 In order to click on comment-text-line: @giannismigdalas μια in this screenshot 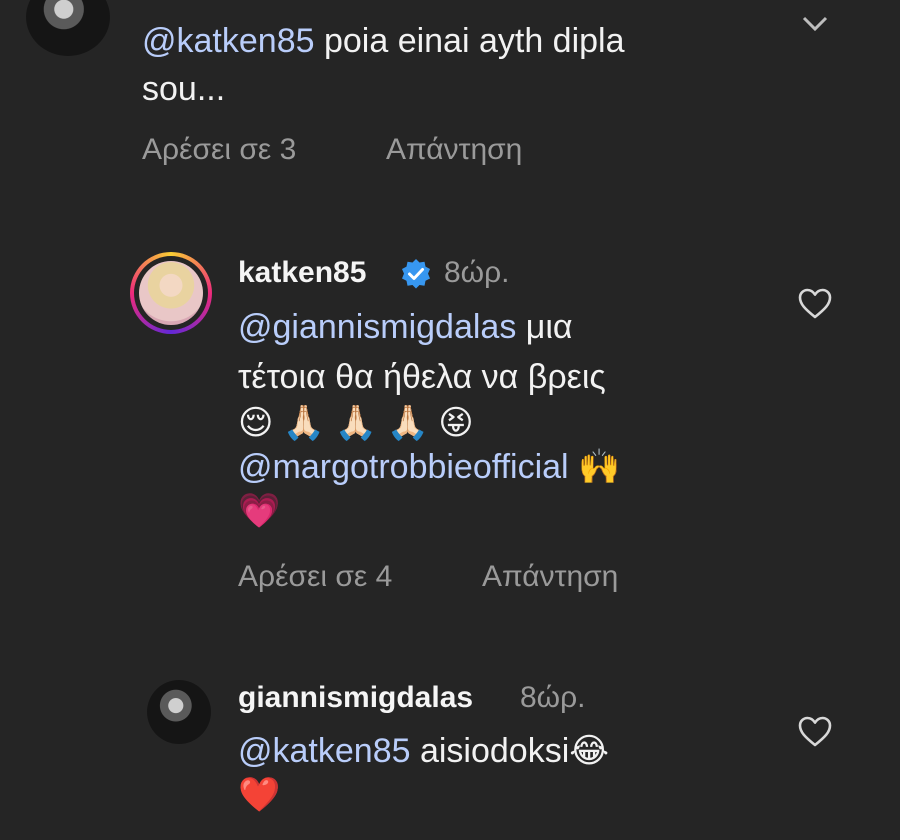, I will do `click(405, 327)`.